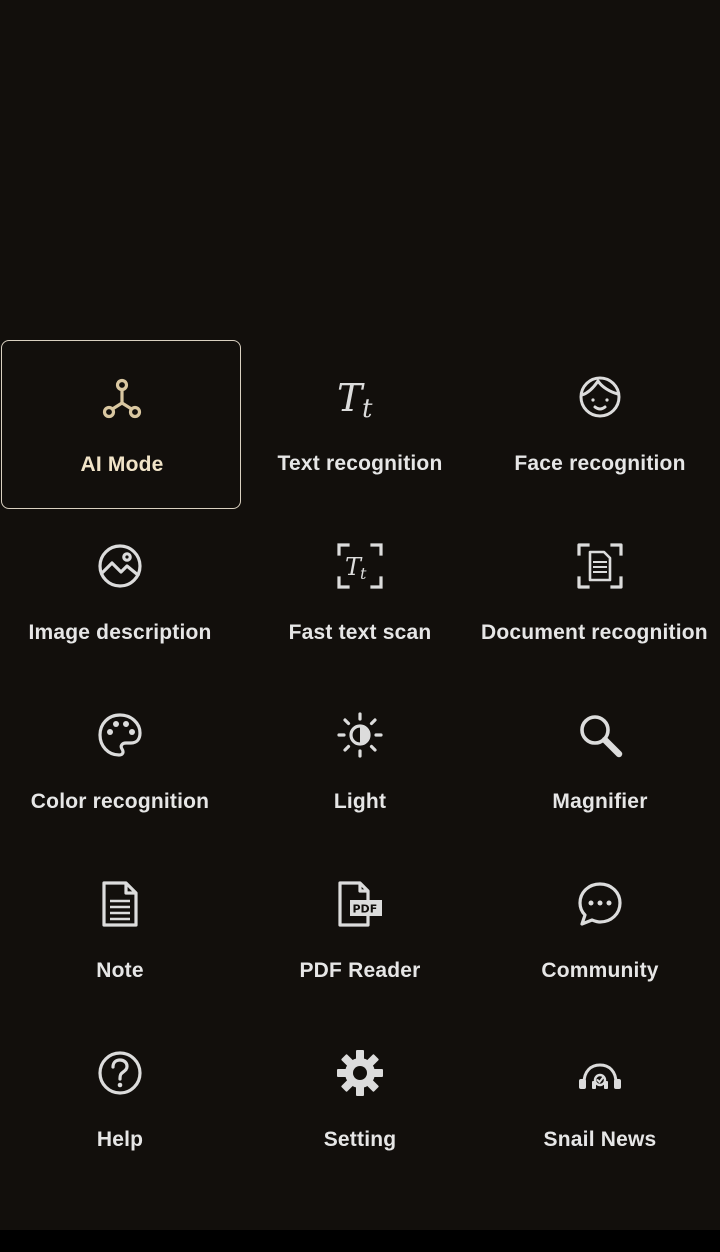 The width and height of the screenshot is (720, 1252). I want to click on tile-pdf-reader: PDF PDF Reader, so click(360, 931).